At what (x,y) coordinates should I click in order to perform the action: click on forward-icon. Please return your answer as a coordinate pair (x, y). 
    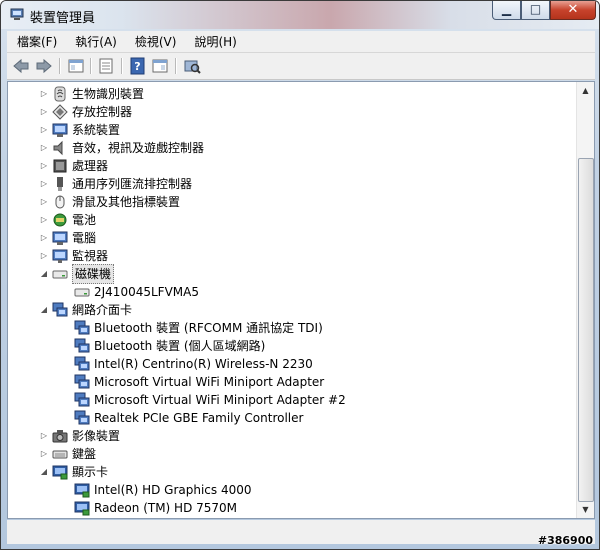
    Looking at the image, I should click on (44, 66).